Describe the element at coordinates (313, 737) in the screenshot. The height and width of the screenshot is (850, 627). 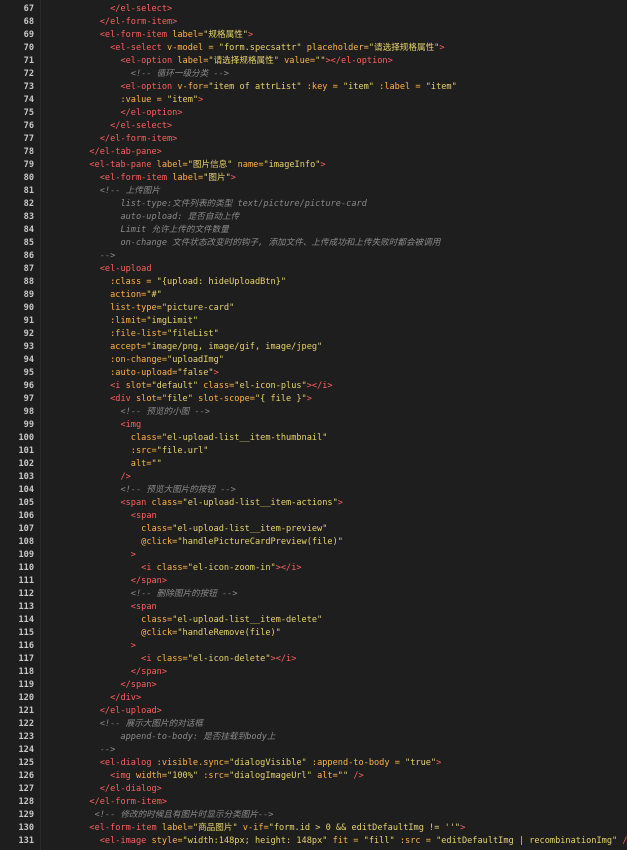
I see `code-line: 123 append-to-body: 是否挂载到body上` at that location.